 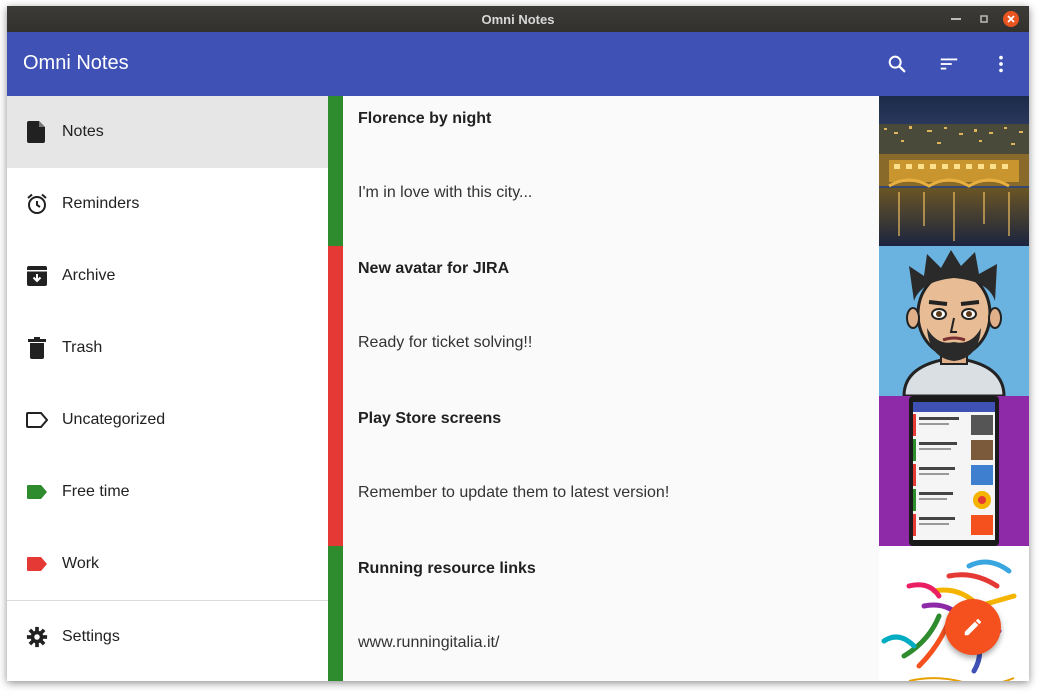 I want to click on phone-screenshot, so click(x=954, y=471).